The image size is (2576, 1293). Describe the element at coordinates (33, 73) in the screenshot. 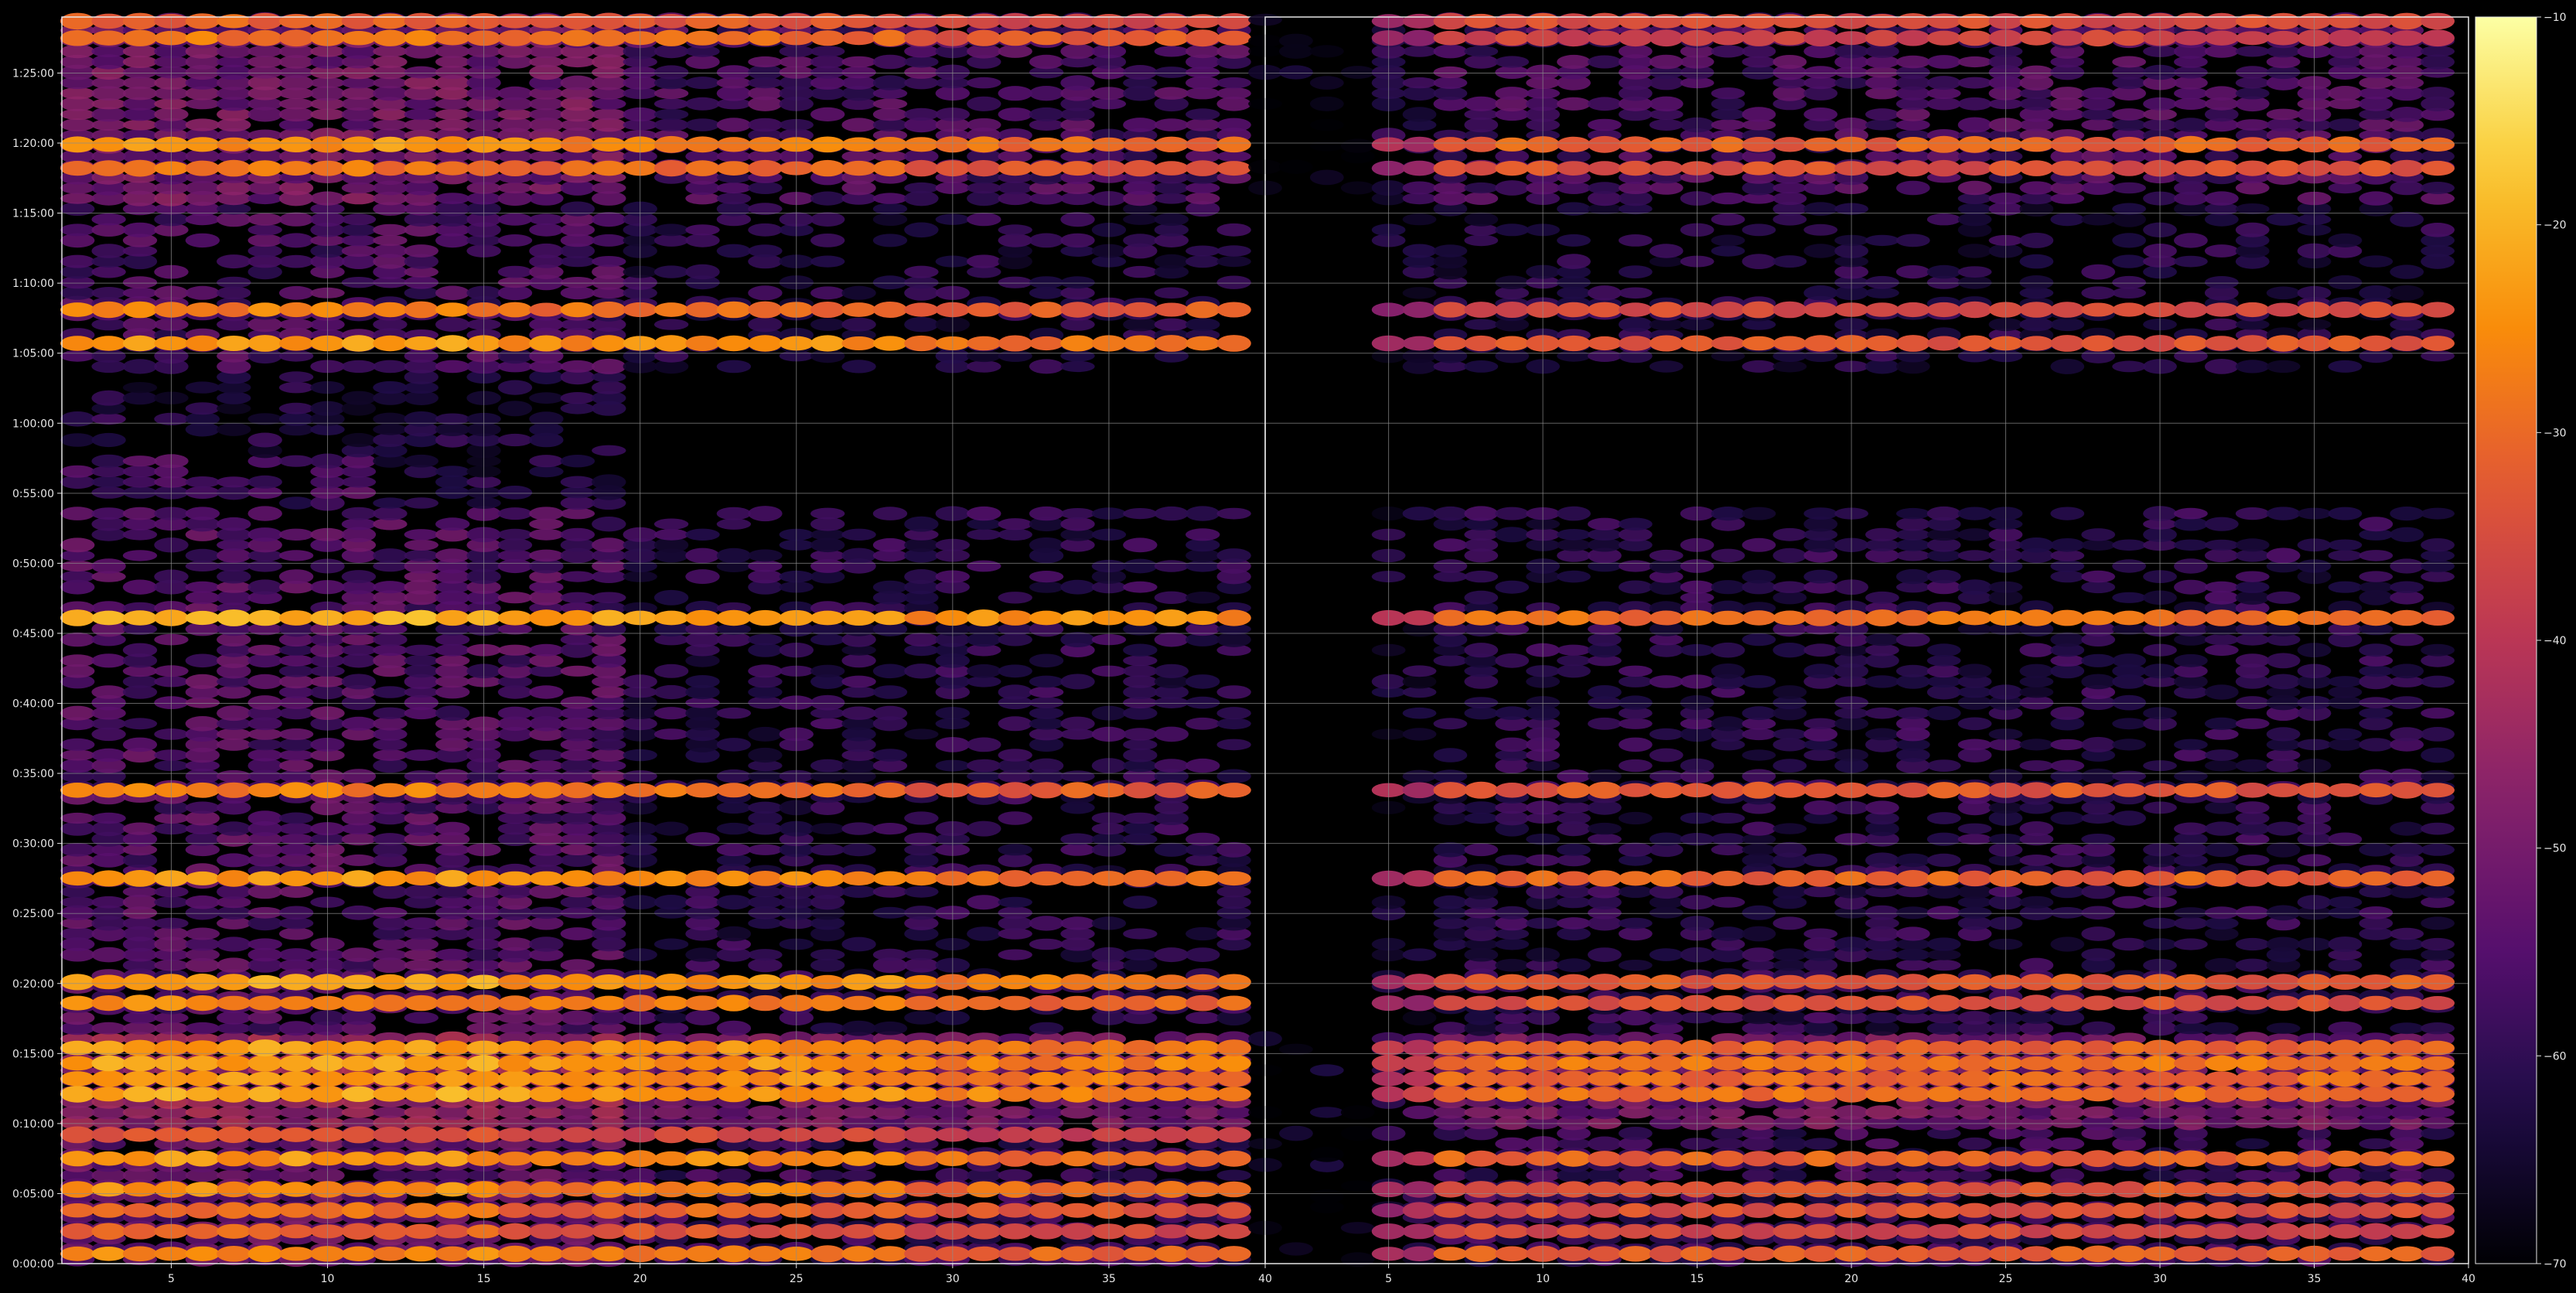

I see `y-tick-label: 1:25:00` at that location.